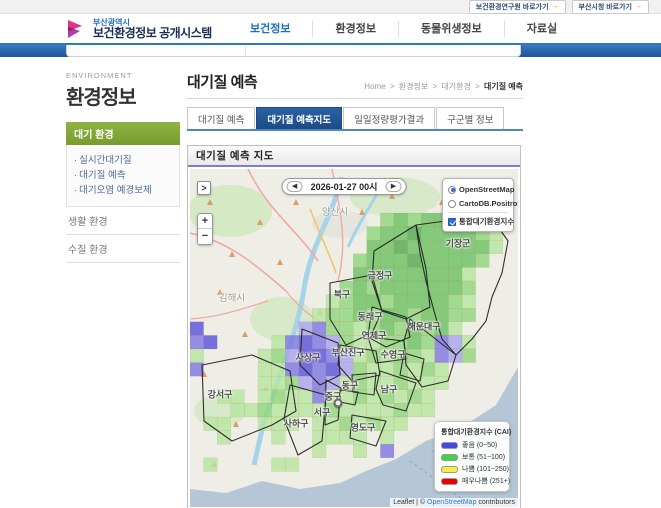  I want to click on breadcrumb-air: 대기환경, so click(455, 86).